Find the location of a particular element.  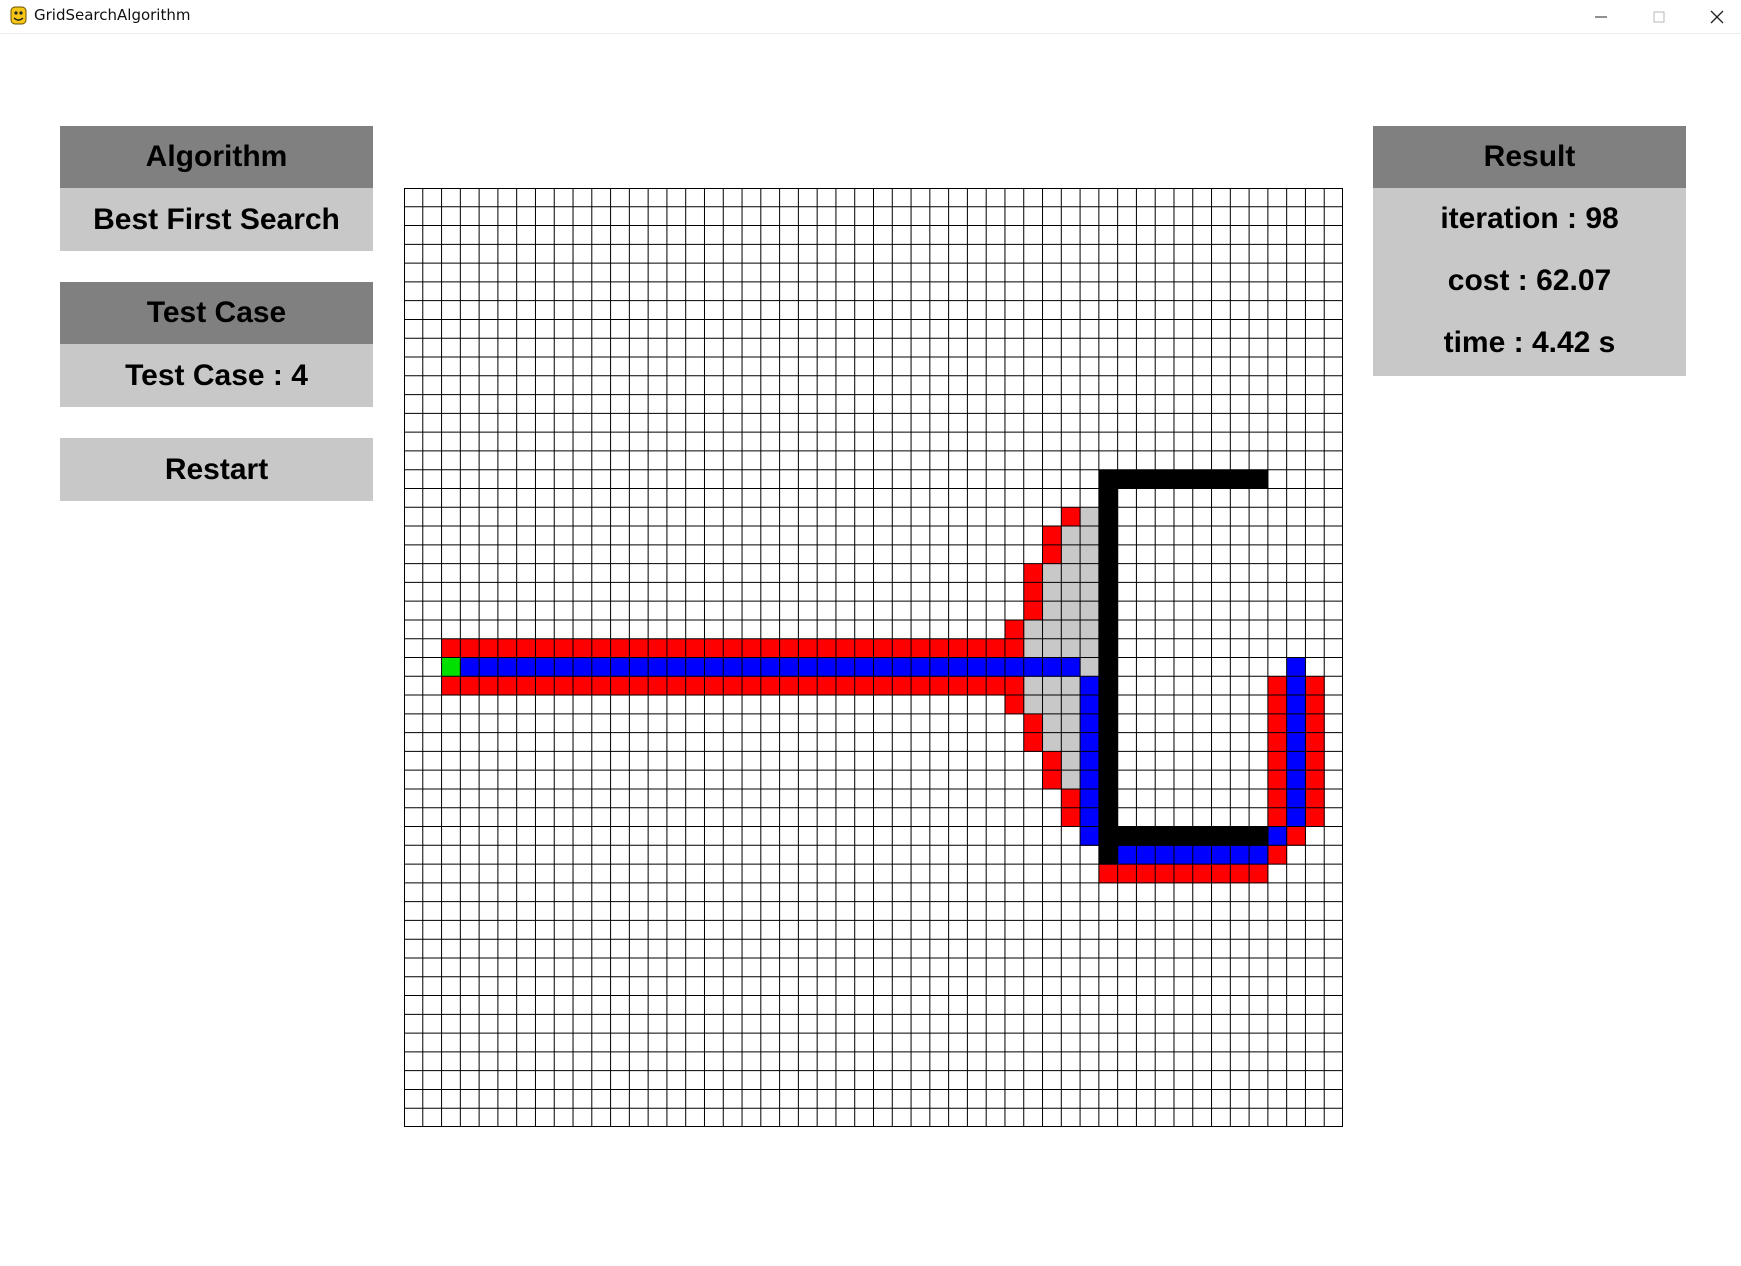

algorithm-value: Best First Search is located at coordinates (216, 219).